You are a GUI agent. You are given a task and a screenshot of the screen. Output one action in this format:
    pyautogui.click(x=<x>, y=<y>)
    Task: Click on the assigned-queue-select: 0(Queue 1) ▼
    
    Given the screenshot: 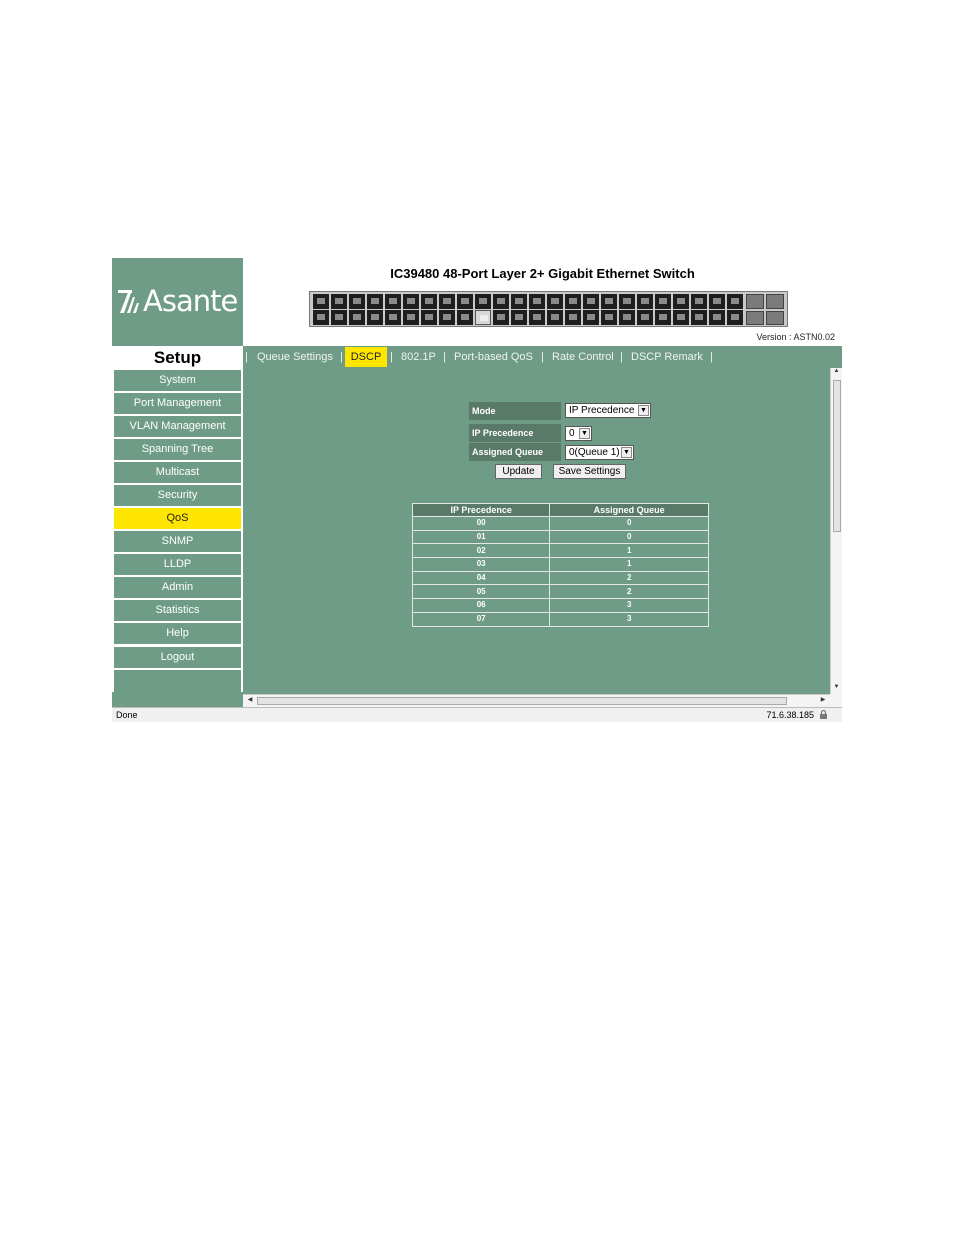 What is the action you would take?
    pyautogui.click(x=599, y=452)
    